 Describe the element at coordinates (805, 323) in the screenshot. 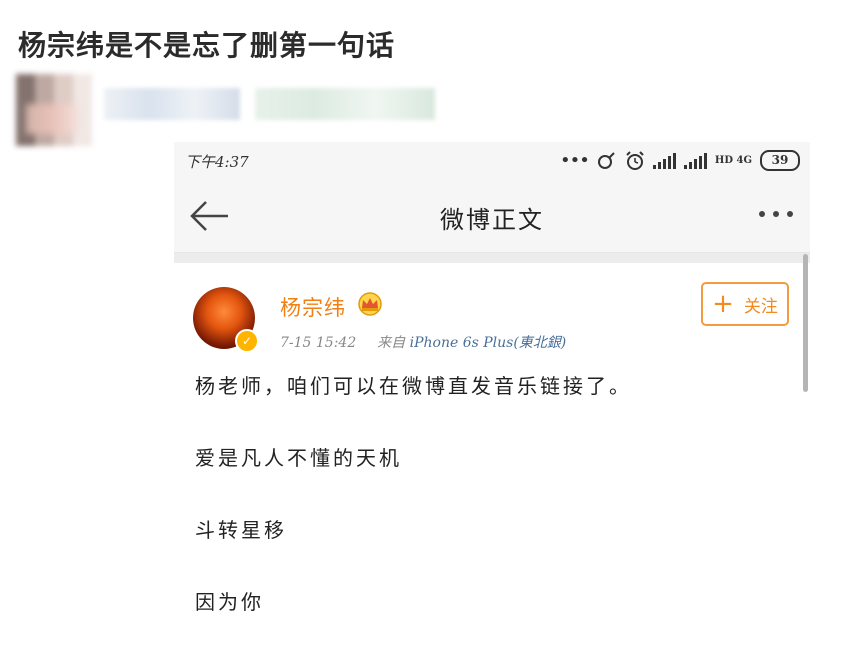

I see `scrollbar` at that location.